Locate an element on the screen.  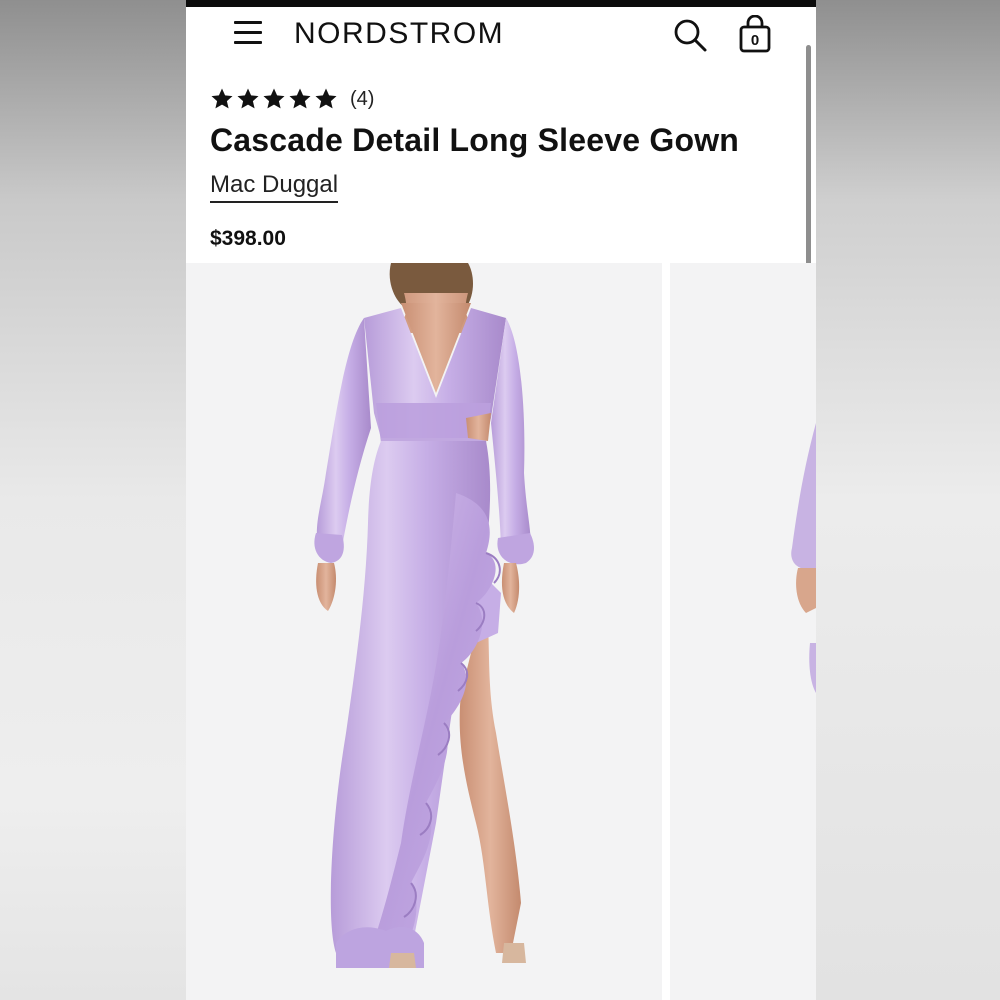
status-strip is located at coordinates (501, 3).